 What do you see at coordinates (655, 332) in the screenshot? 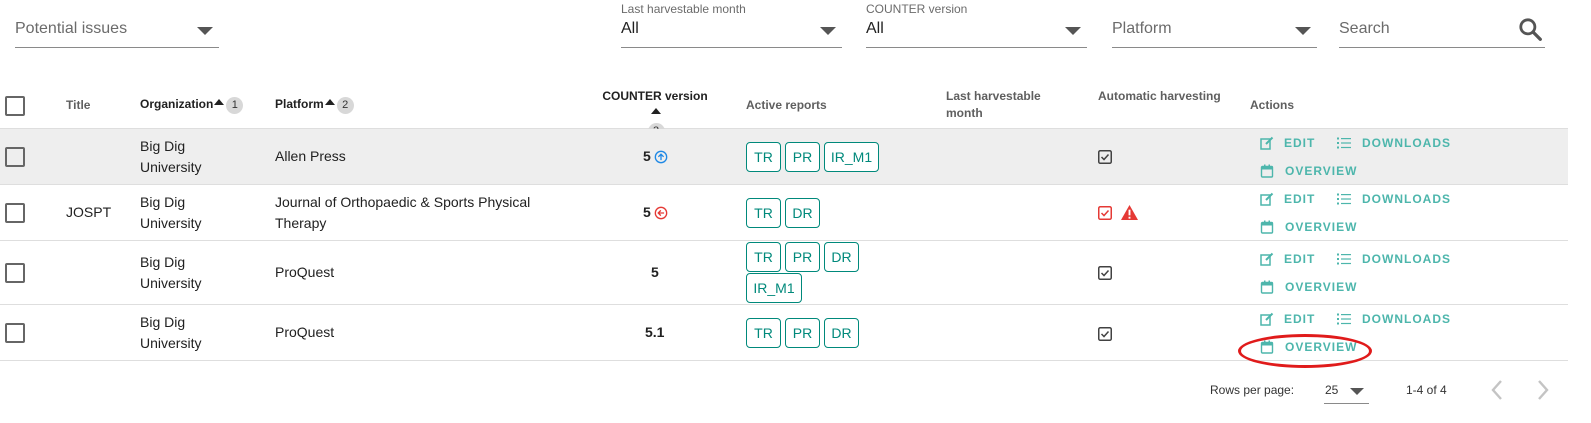
I see `version-cell: 5.1` at bounding box center [655, 332].